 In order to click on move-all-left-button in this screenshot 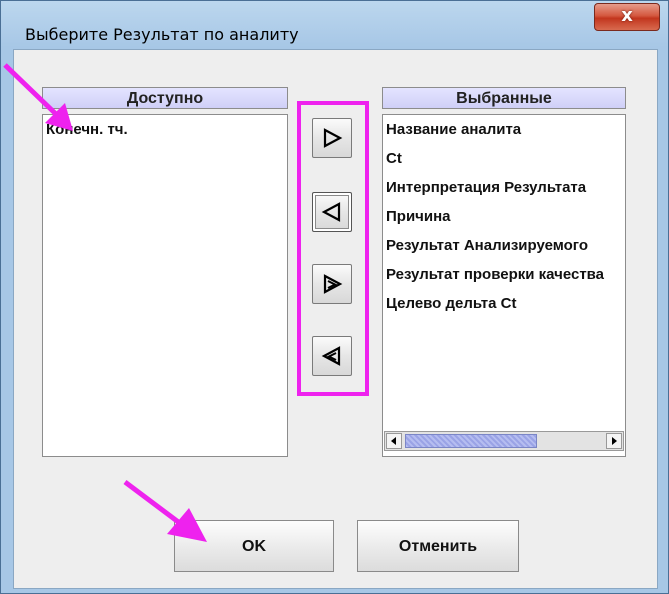, I will do `click(332, 356)`.